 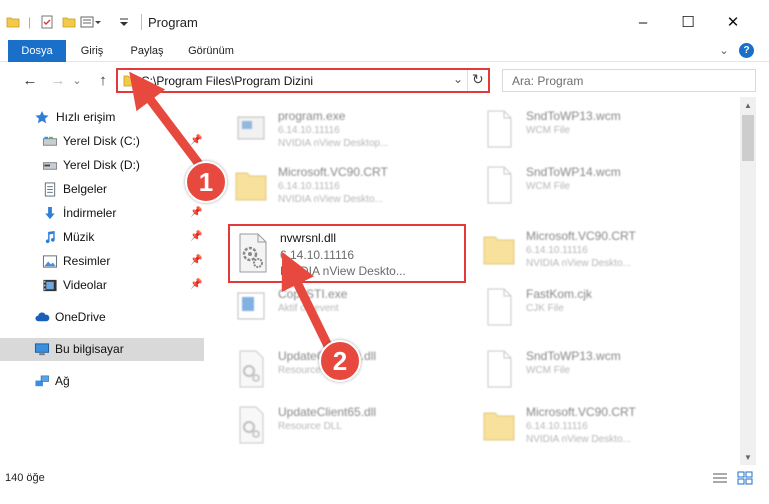 I want to click on sidebar-item-onedrive: OneDrive, so click(x=102, y=317).